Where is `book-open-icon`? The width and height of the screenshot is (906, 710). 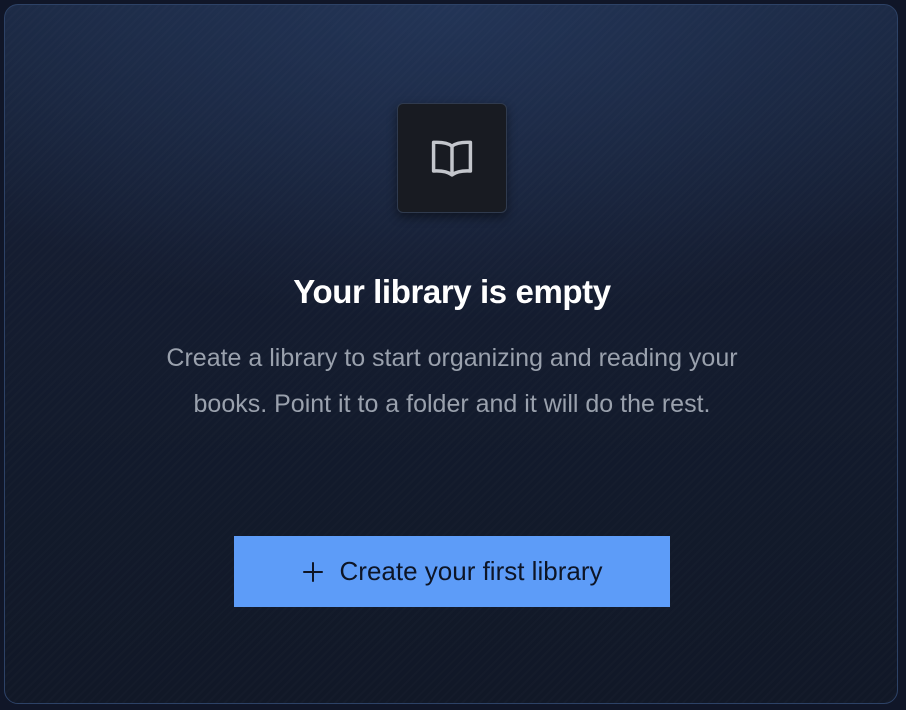
book-open-icon is located at coordinates (452, 158).